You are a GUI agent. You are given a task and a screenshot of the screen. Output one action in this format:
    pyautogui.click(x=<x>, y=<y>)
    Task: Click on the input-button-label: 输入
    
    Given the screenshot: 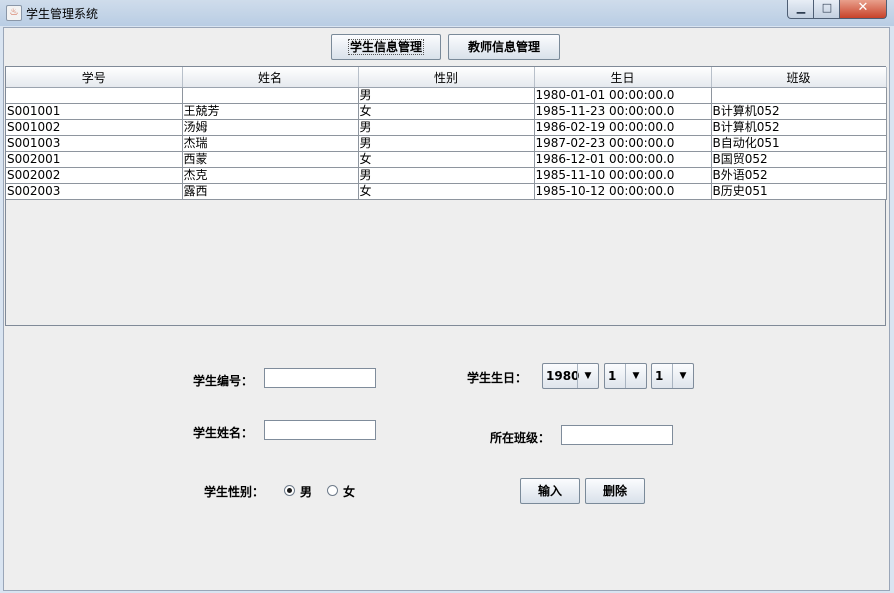 What is the action you would take?
    pyautogui.click(x=549, y=491)
    